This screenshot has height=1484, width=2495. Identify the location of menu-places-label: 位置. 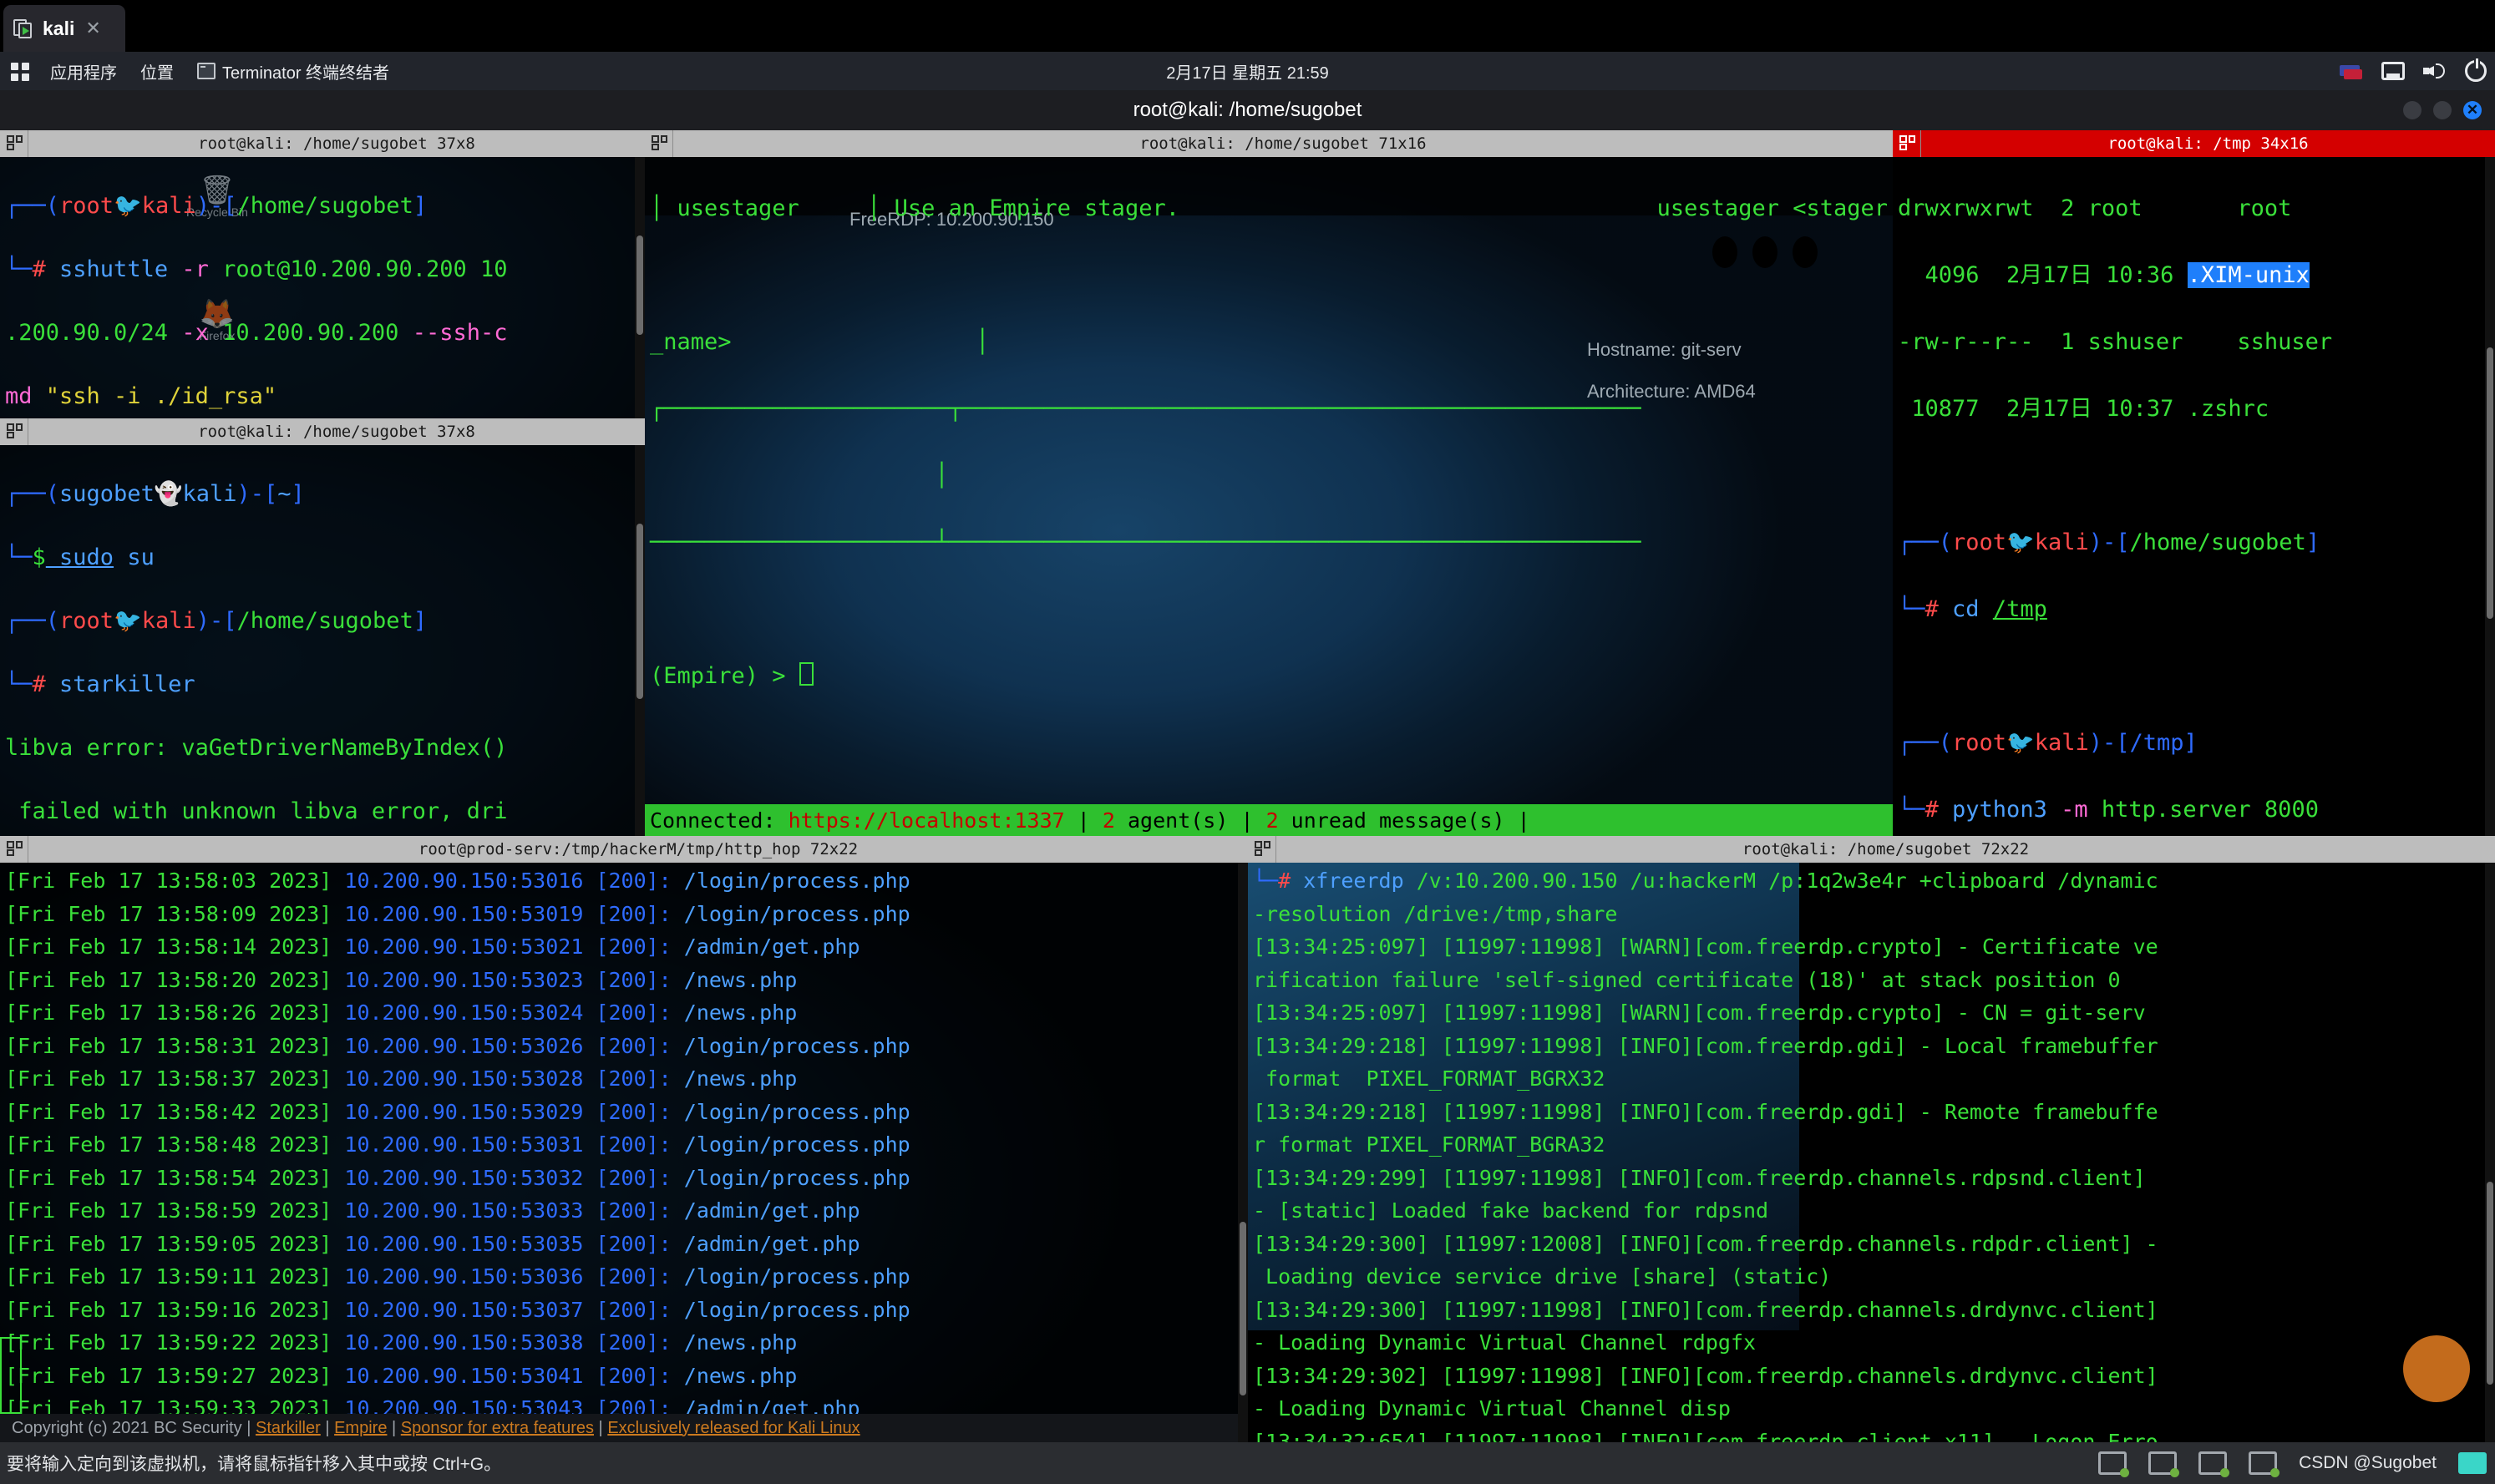
(157, 73).